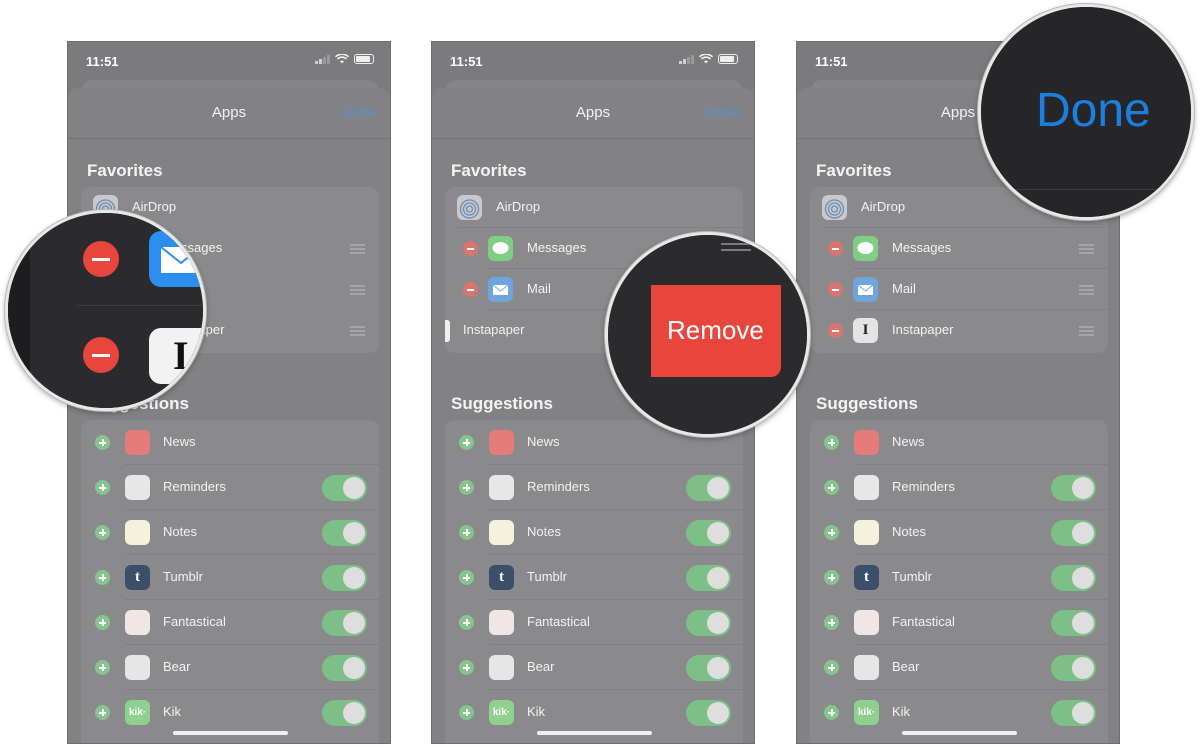  Describe the element at coordinates (908, 441) in the screenshot. I see `app-name: News` at that location.